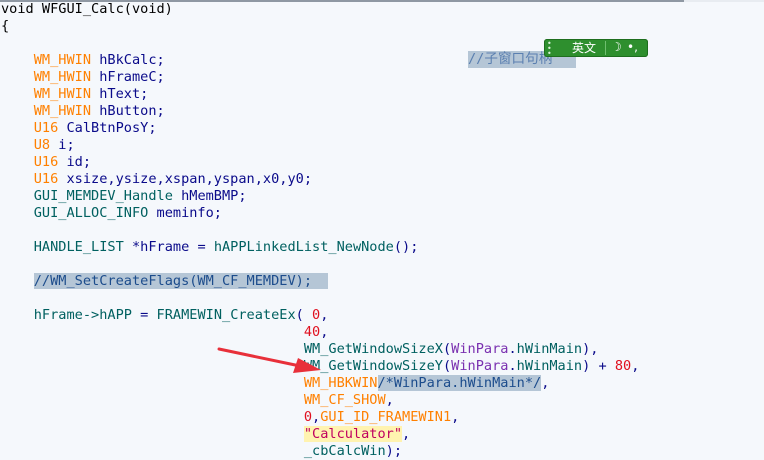 The width and height of the screenshot is (764, 460). What do you see at coordinates (307, 365) in the screenshot?
I see `arrow-head` at bounding box center [307, 365].